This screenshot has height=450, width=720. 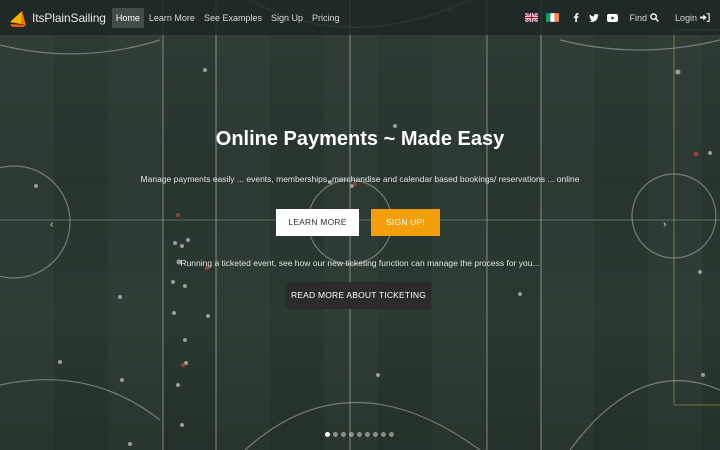 I want to click on login-link: Login, so click(x=692, y=18).